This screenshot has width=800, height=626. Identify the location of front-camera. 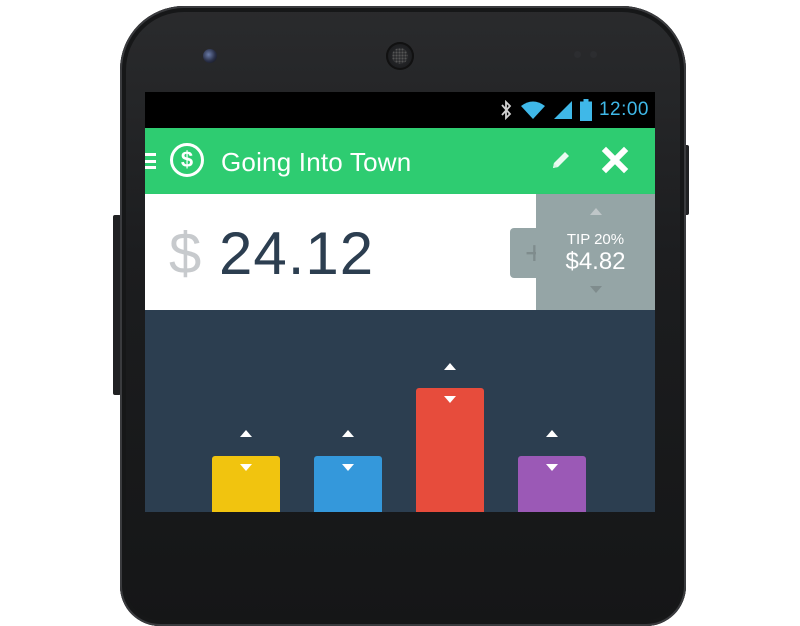
(210, 56).